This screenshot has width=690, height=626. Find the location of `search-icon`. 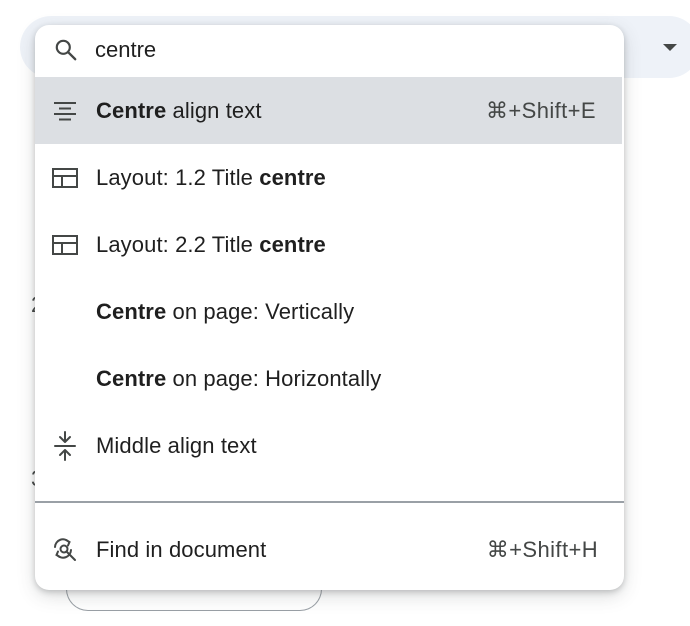

search-icon is located at coordinates (66, 50).